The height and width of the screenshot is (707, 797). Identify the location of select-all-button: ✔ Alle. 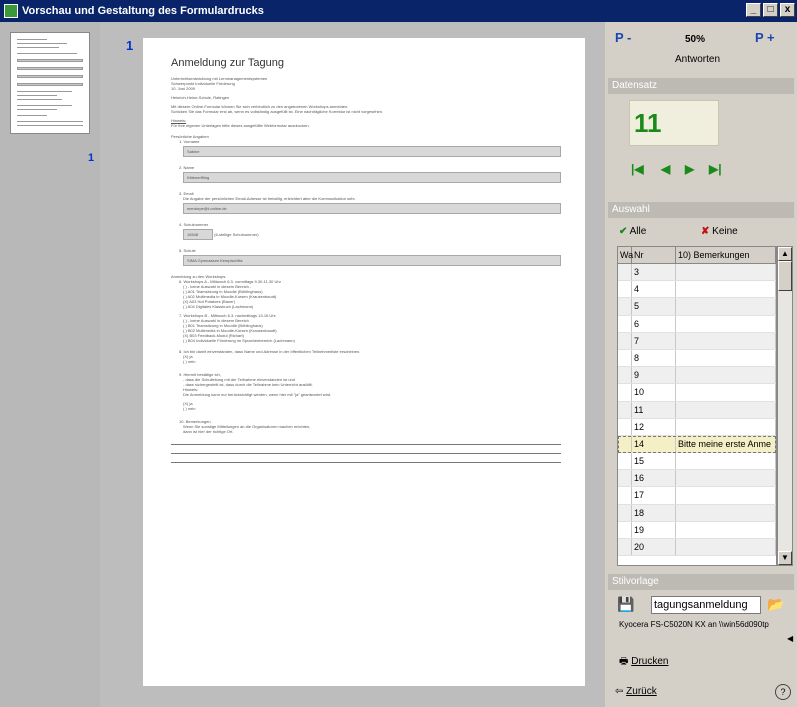
(632, 231).